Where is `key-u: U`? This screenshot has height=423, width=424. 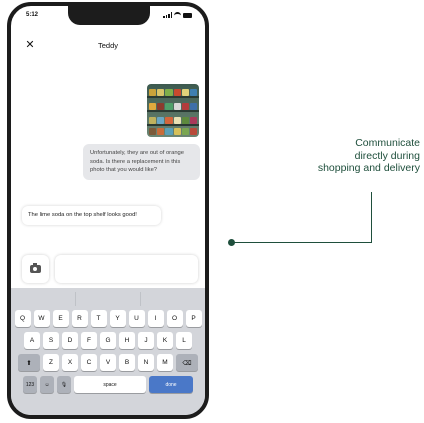
key-u: U is located at coordinates (136, 318).